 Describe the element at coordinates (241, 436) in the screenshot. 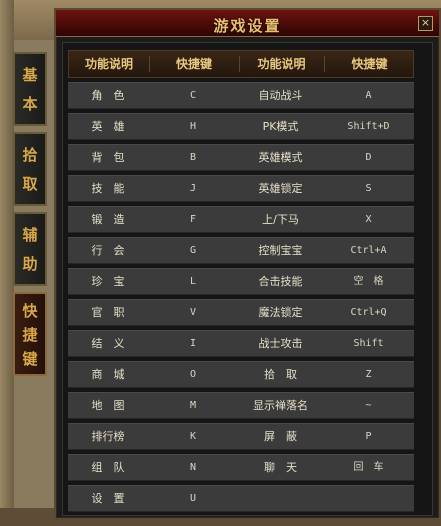

I see `hotkey-row: 排行榜 K 屏 蔽 P` at that location.